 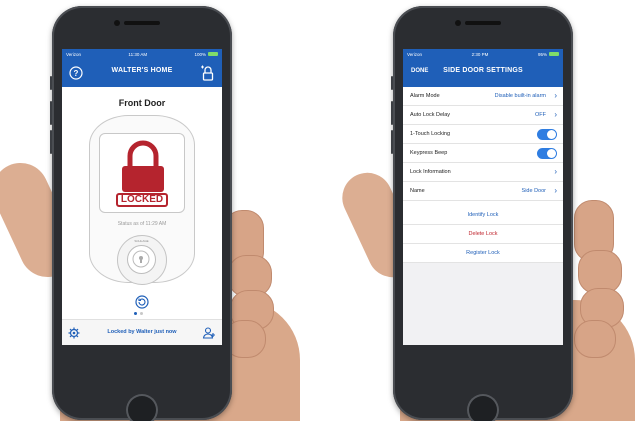 I want to click on settings-button, so click(x=75, y=333).